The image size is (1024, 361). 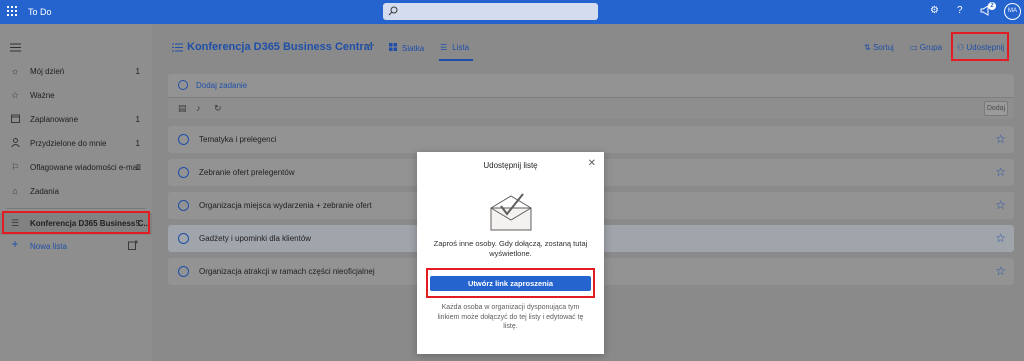 What do you see at coordinates (15, 191) in the screenshot?
I see `home-icon: ⌂` at bounding box center [15, 191].